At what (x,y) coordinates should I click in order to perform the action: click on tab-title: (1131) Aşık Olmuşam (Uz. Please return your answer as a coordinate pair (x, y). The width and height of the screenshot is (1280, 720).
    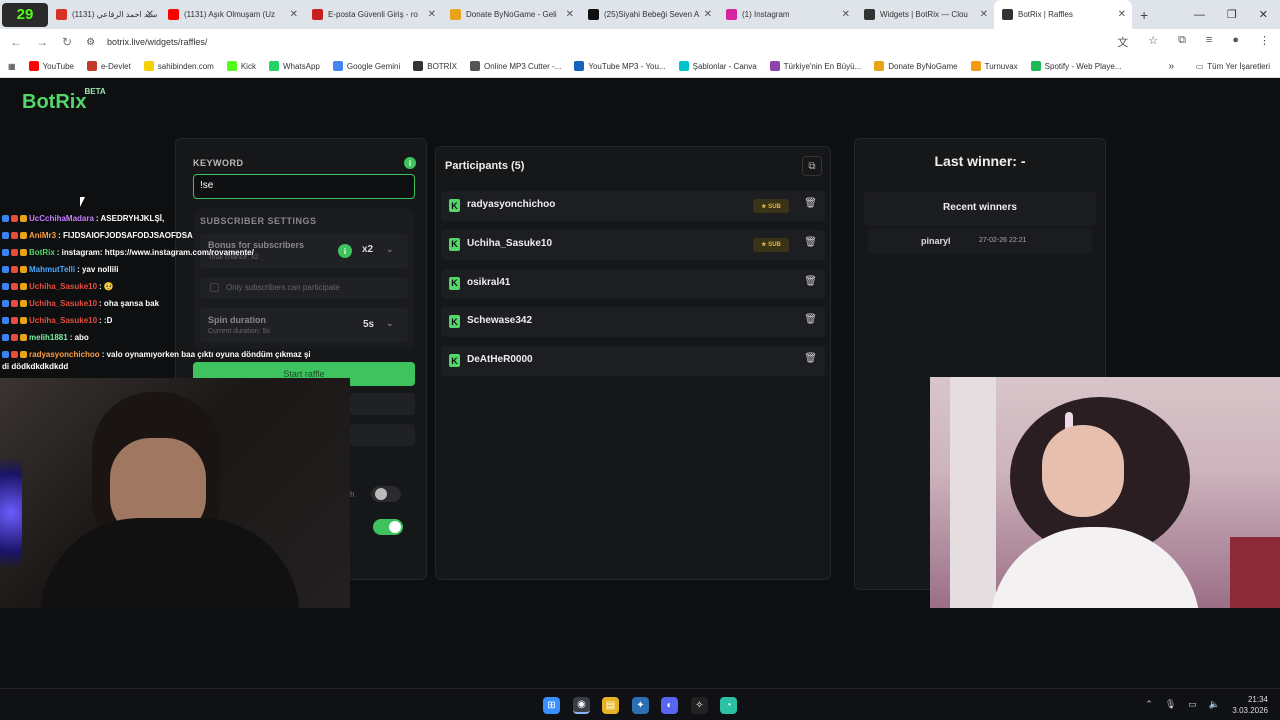
    Looking at the image, I should click on (229, 14).